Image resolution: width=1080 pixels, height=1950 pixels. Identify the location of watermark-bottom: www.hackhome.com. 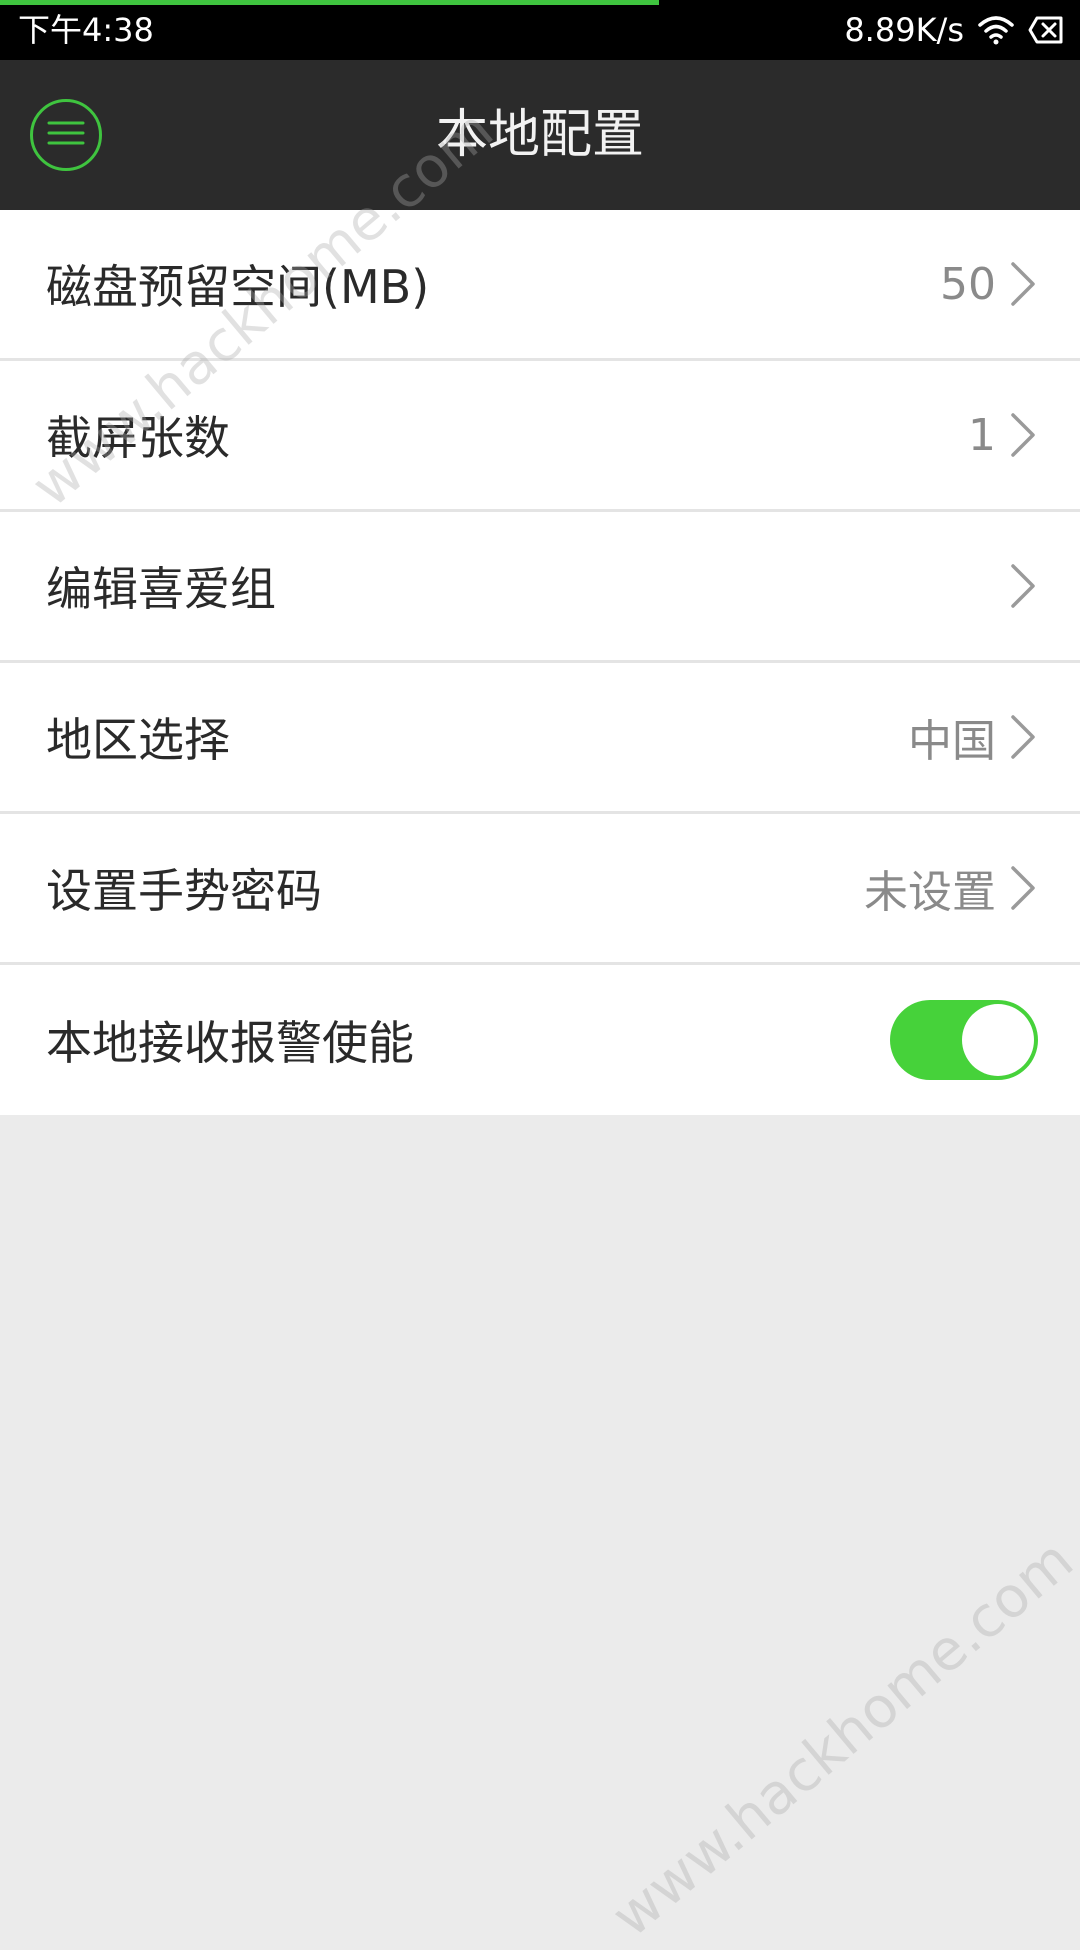
(840, 1738).